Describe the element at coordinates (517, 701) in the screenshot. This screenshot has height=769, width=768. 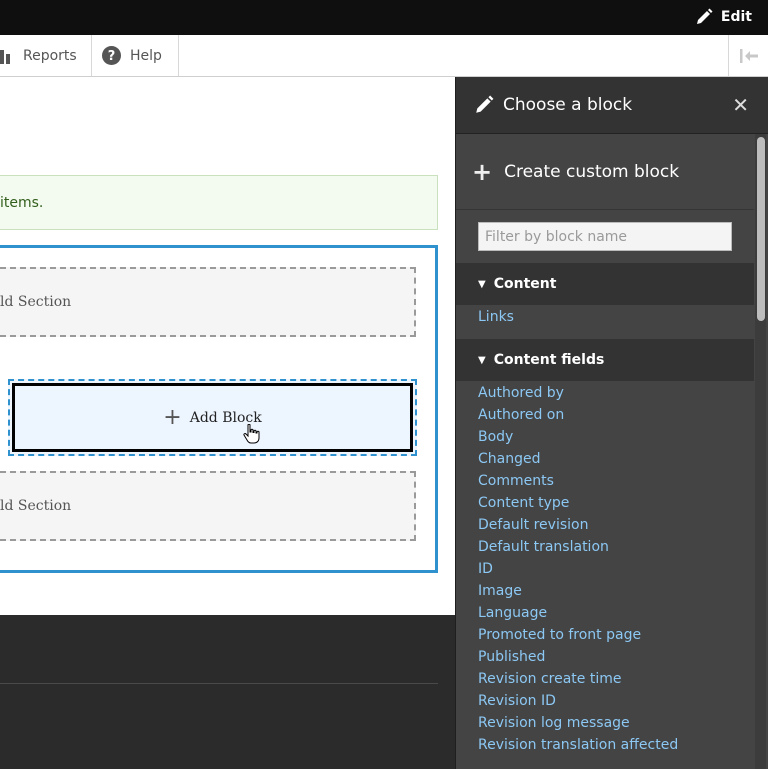
I see `block-link: Revision ID` at that location.